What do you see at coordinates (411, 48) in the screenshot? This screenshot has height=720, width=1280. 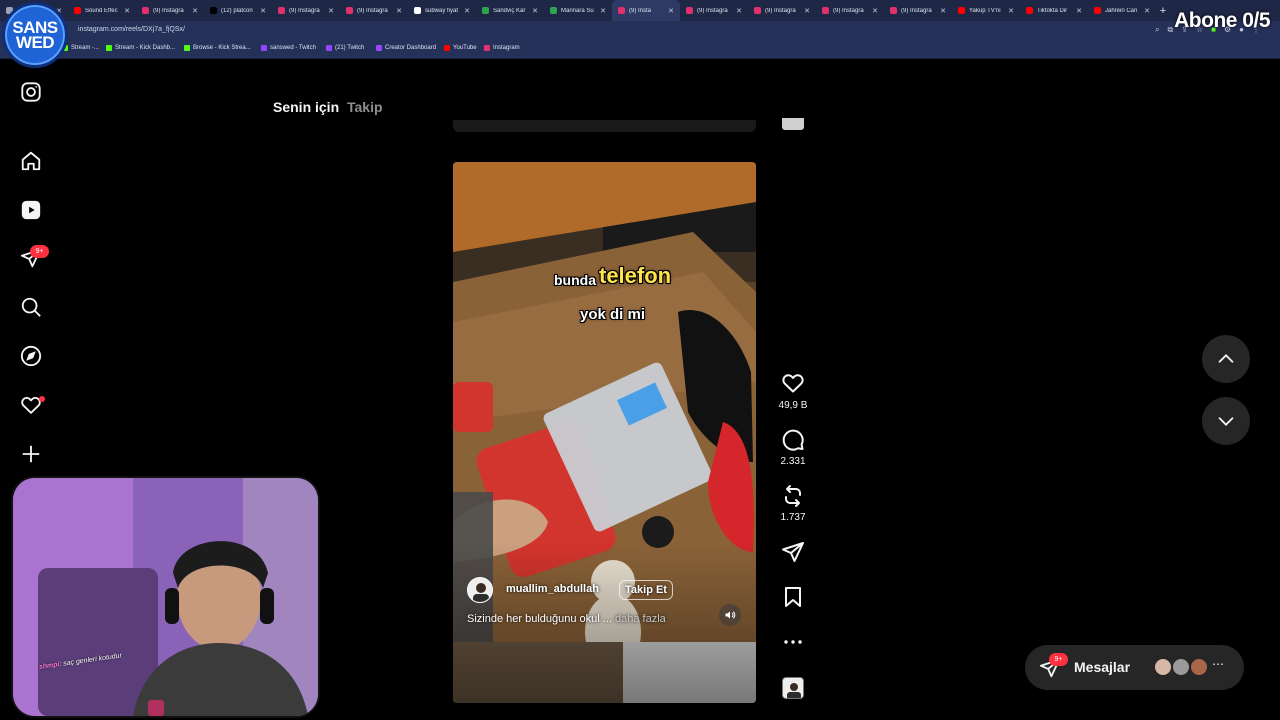 I see `bookmark-label: Creator Dashboard` at bounding box center [411, 48].